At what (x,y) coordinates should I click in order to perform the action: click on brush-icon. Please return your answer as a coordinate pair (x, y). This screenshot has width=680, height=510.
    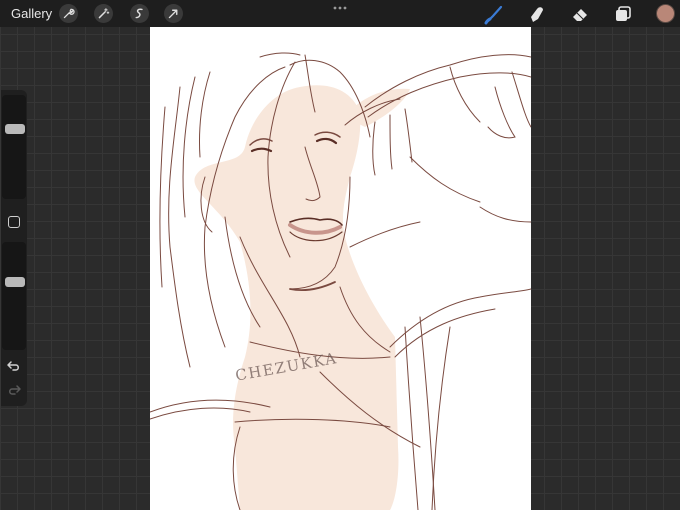
    Looking at the image, I should click on (494, 14).